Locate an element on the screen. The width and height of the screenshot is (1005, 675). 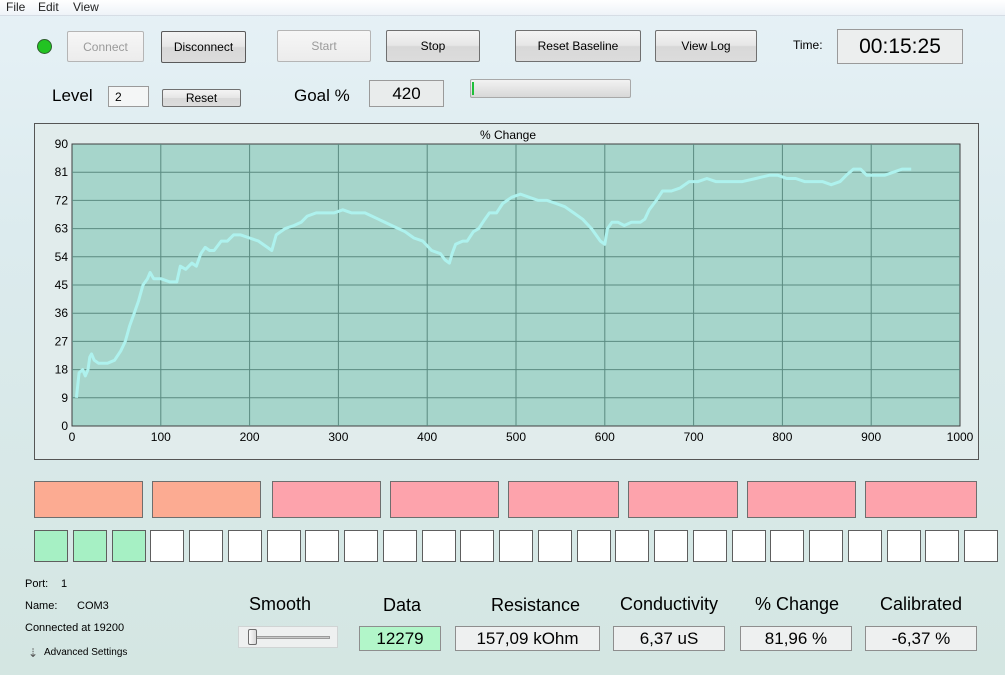
menu-view: View is located at coordinates (86, 7).